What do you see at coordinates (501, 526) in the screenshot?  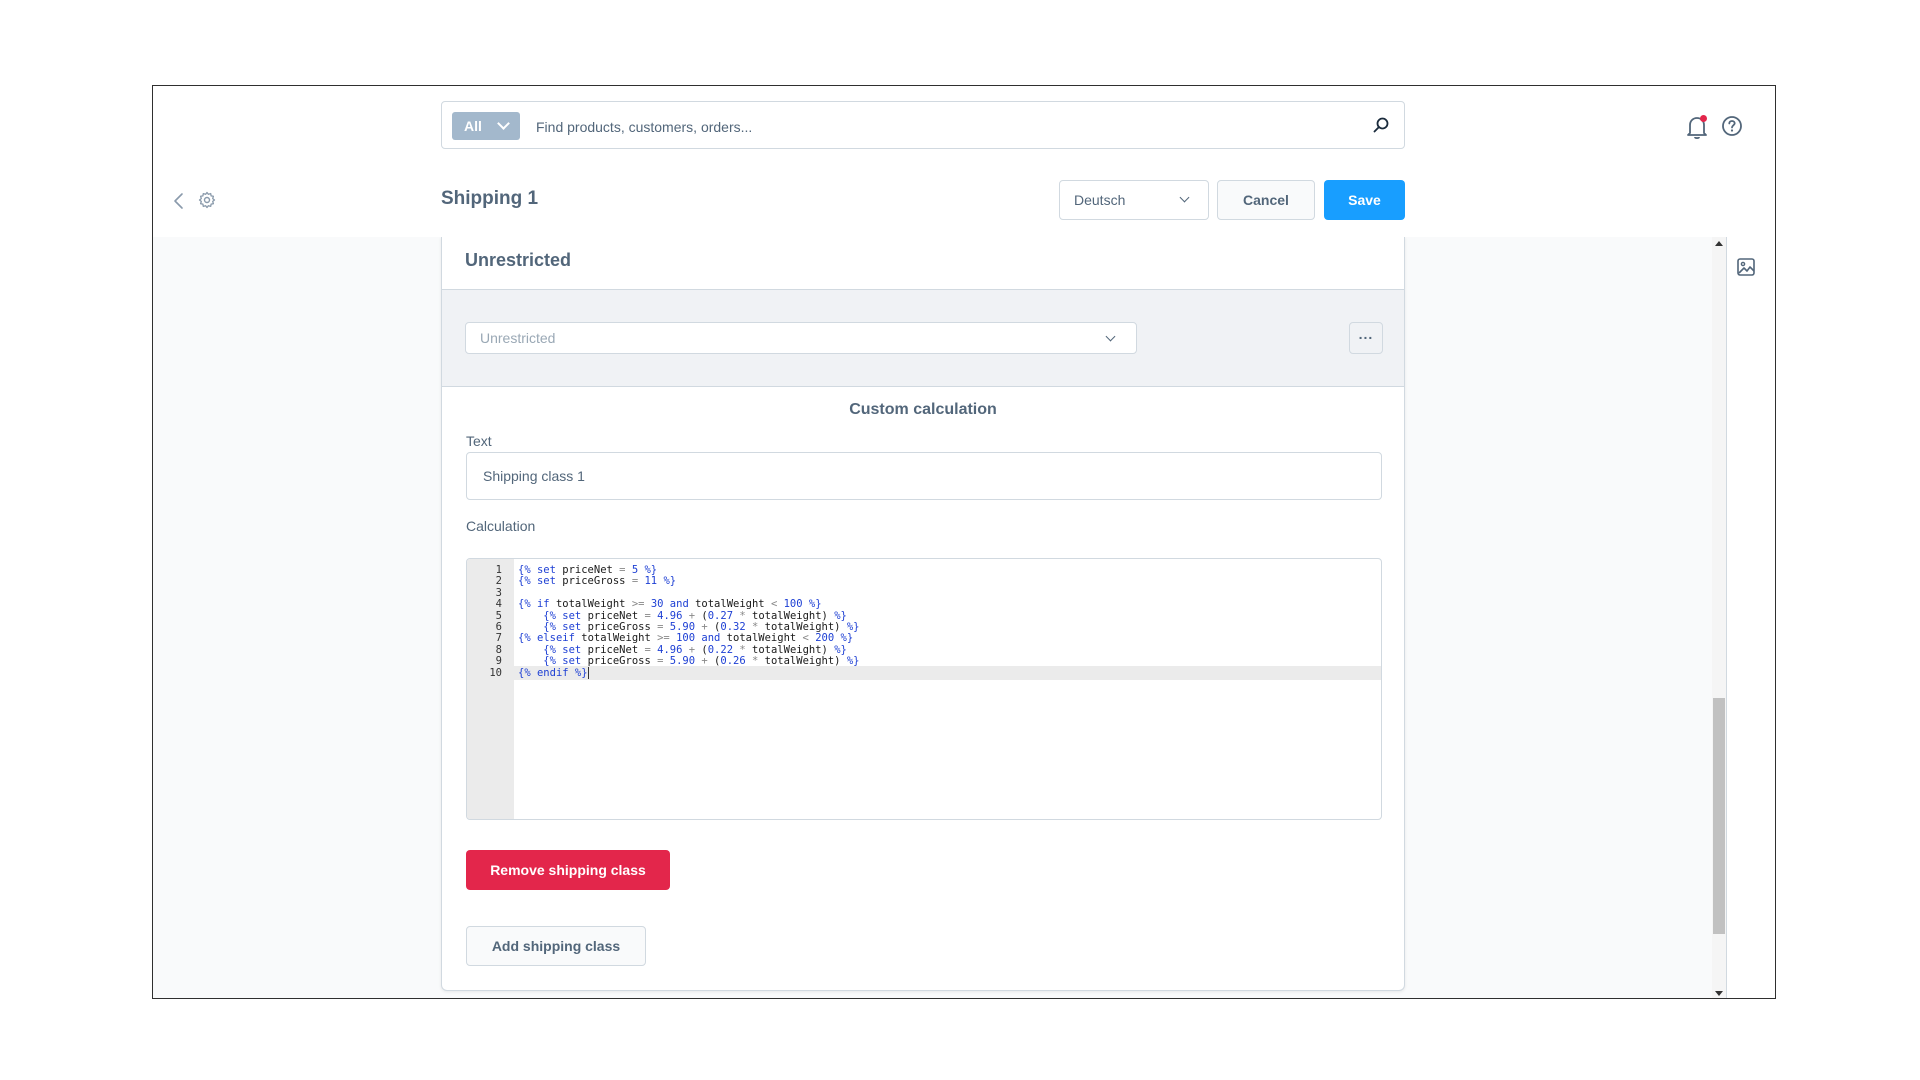 I see `calculation-field-label: Calculation` at bounding box center [501, 526].